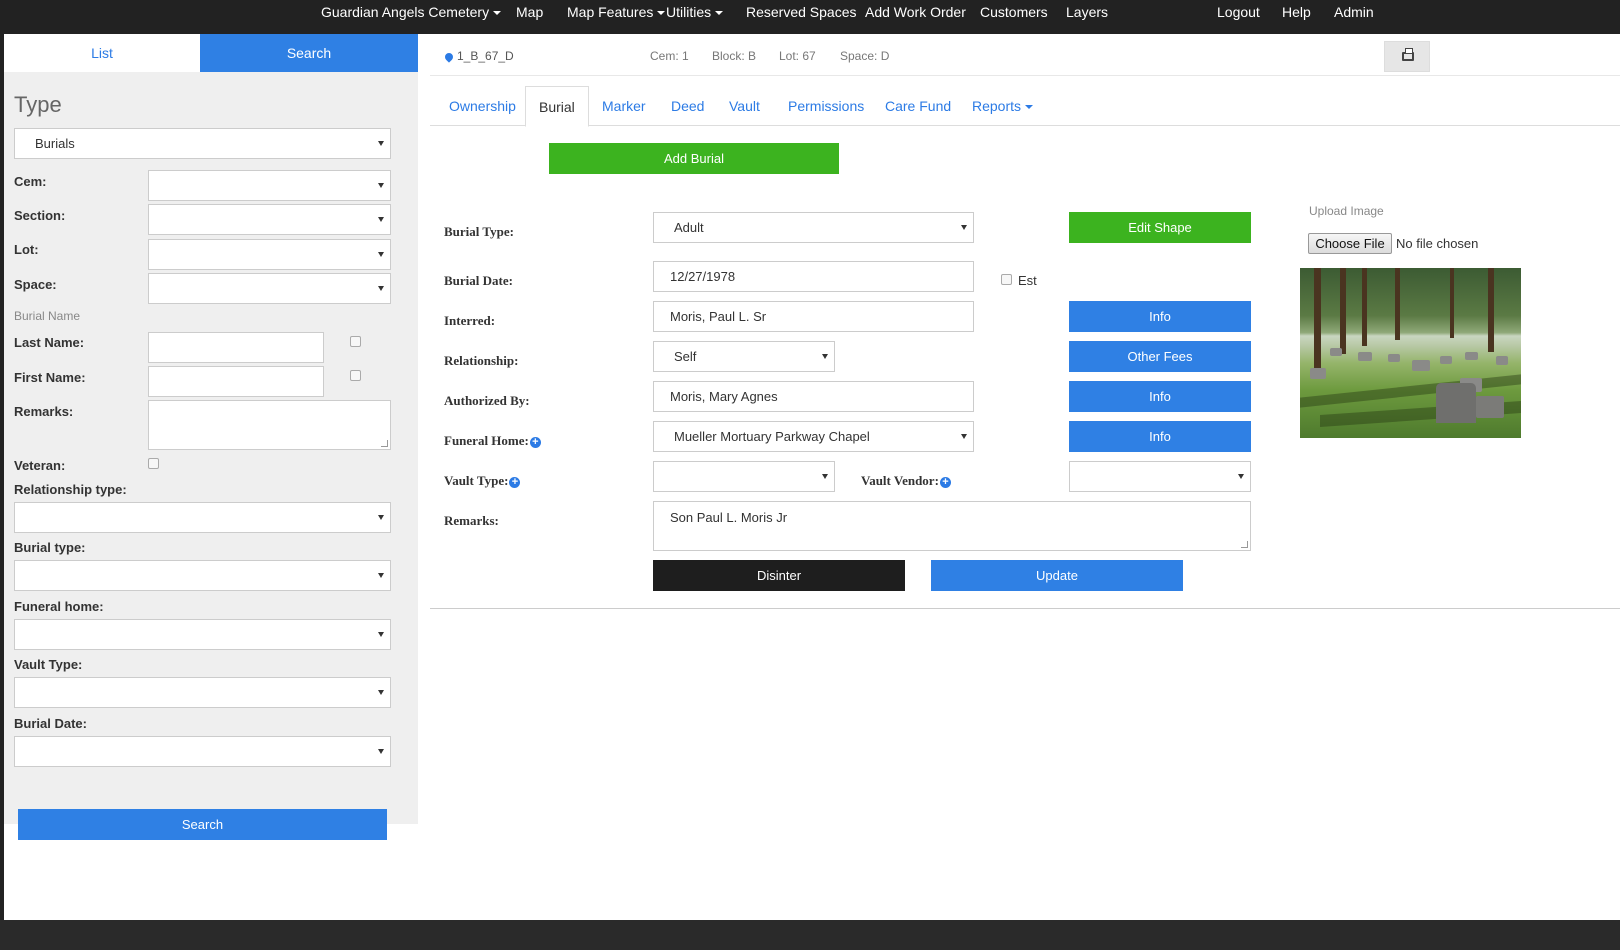 This screenshot has width=1620, height=950. Describe the element at coordinates (55, 143) in the screenshot. I see `type-select-value: Burials` at that location.